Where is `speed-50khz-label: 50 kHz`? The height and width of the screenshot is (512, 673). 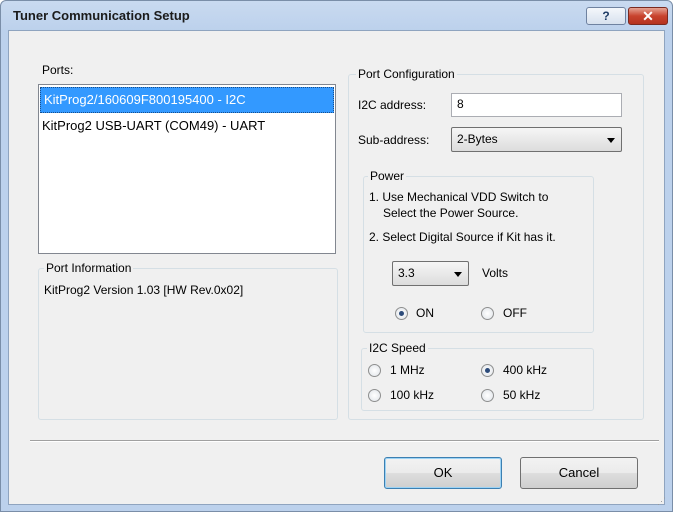 speed-50khz-label: 50 kHz is located at coordinates (521, 395).